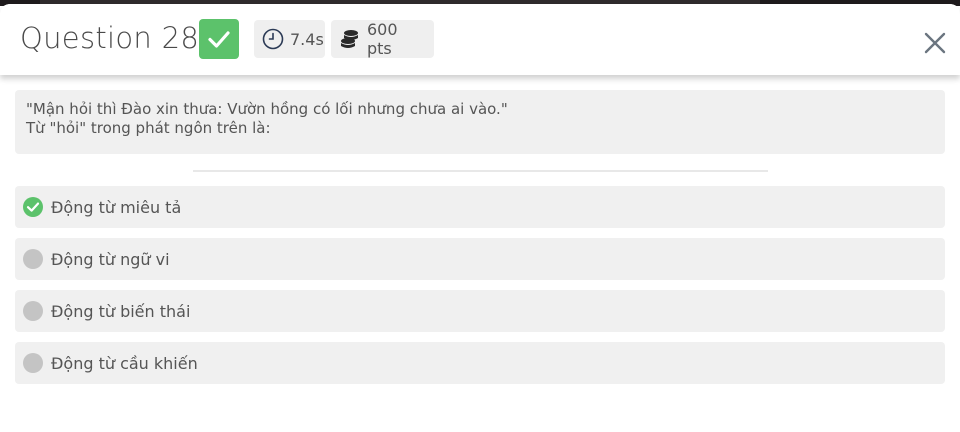 The width and height of the screenshot is (960, 432). What do you see at coordinates (148, 128) in the screenshot?
I see `question-prompt: Từ "hỏi" trong phát ngôn trên là:` at bounding box center [148, 128].